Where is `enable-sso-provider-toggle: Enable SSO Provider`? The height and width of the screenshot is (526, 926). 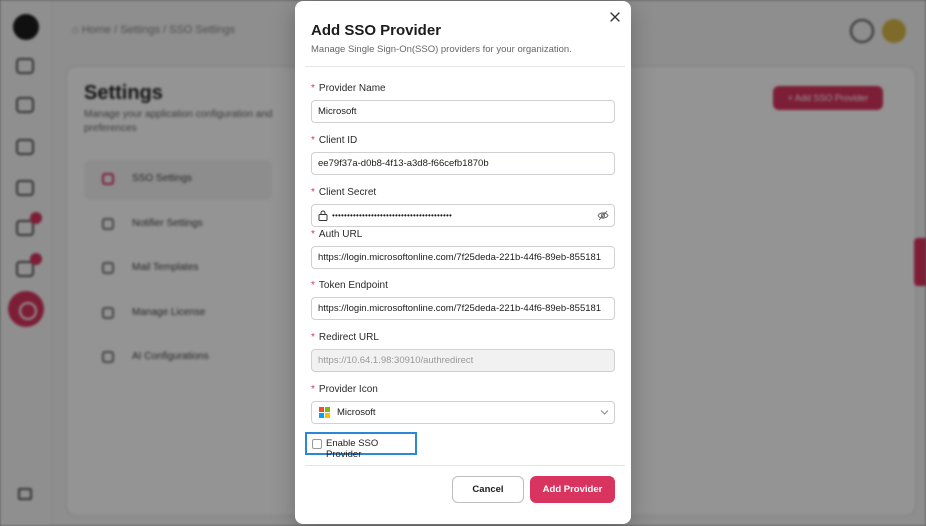
enable-sso-provider-toggle: Enable SSO Provider is located at coordinates (361, 446).